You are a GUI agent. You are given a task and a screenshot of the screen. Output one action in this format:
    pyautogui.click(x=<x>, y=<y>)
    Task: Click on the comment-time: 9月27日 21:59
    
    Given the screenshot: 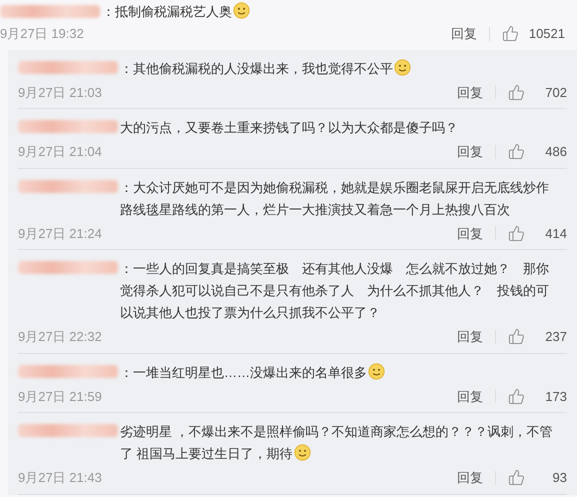 What is the action you would take?
    pyautogui.click(x=60, y=397)
    